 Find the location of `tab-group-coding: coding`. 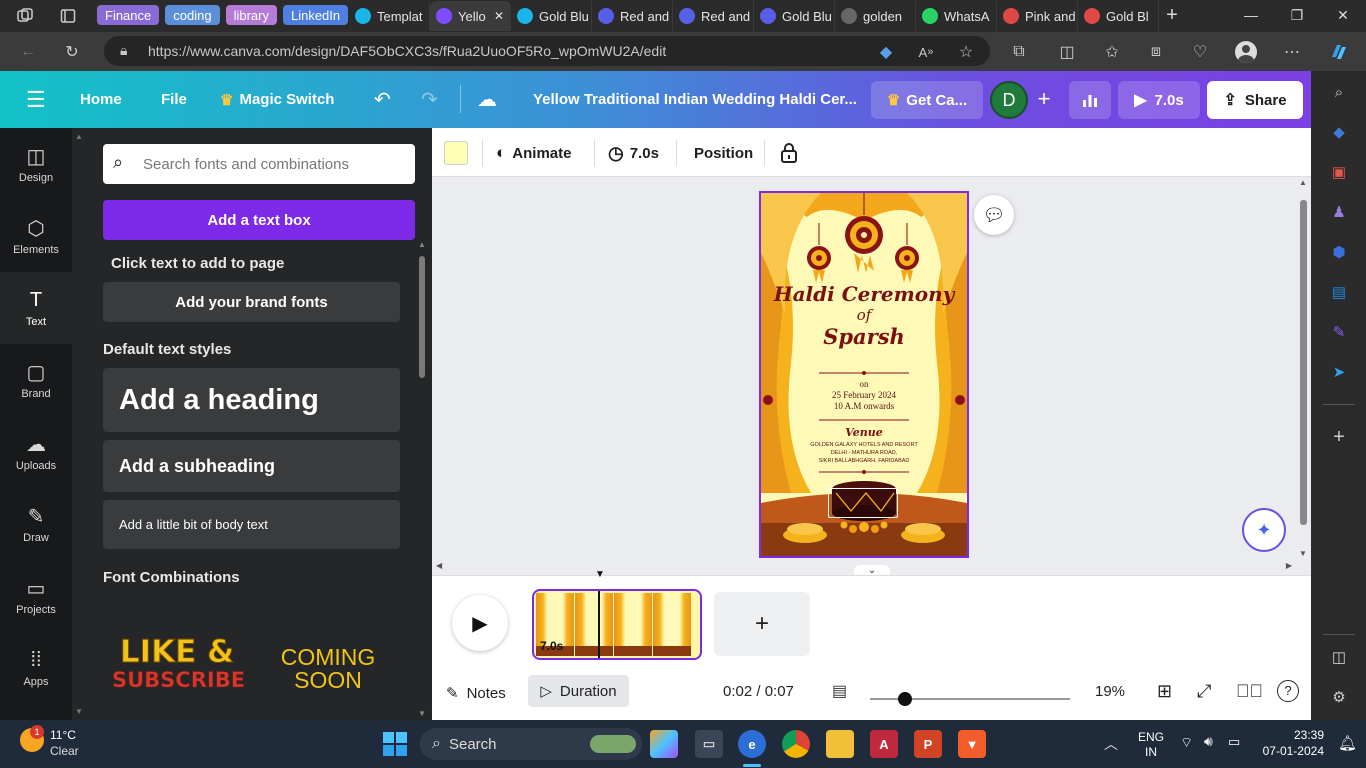

tab-group-coding: coding is located at coordinates (192, 15).